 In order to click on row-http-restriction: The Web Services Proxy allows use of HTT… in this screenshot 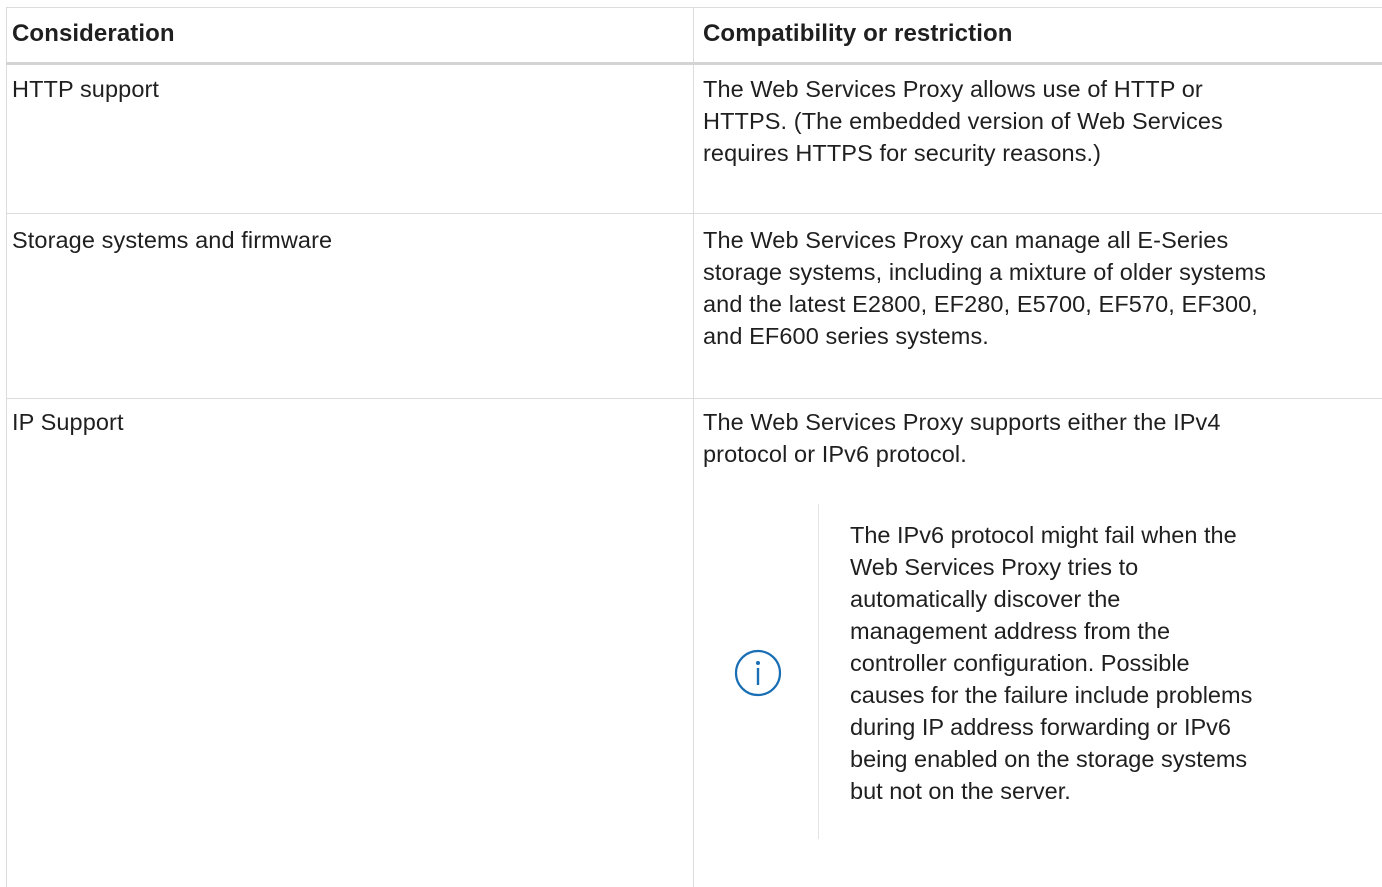, I will do `click(1038, 121)`.